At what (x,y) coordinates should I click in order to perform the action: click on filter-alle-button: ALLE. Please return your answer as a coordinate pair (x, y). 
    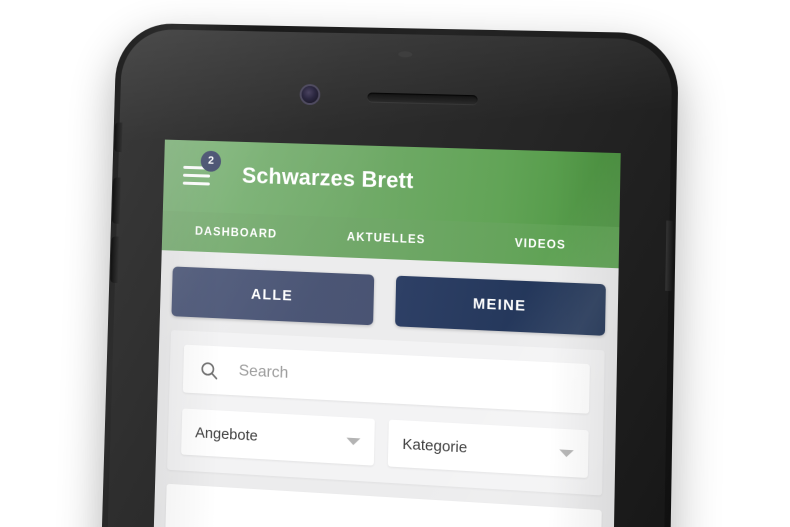
    Looking at the image, I should click on (273, 296).